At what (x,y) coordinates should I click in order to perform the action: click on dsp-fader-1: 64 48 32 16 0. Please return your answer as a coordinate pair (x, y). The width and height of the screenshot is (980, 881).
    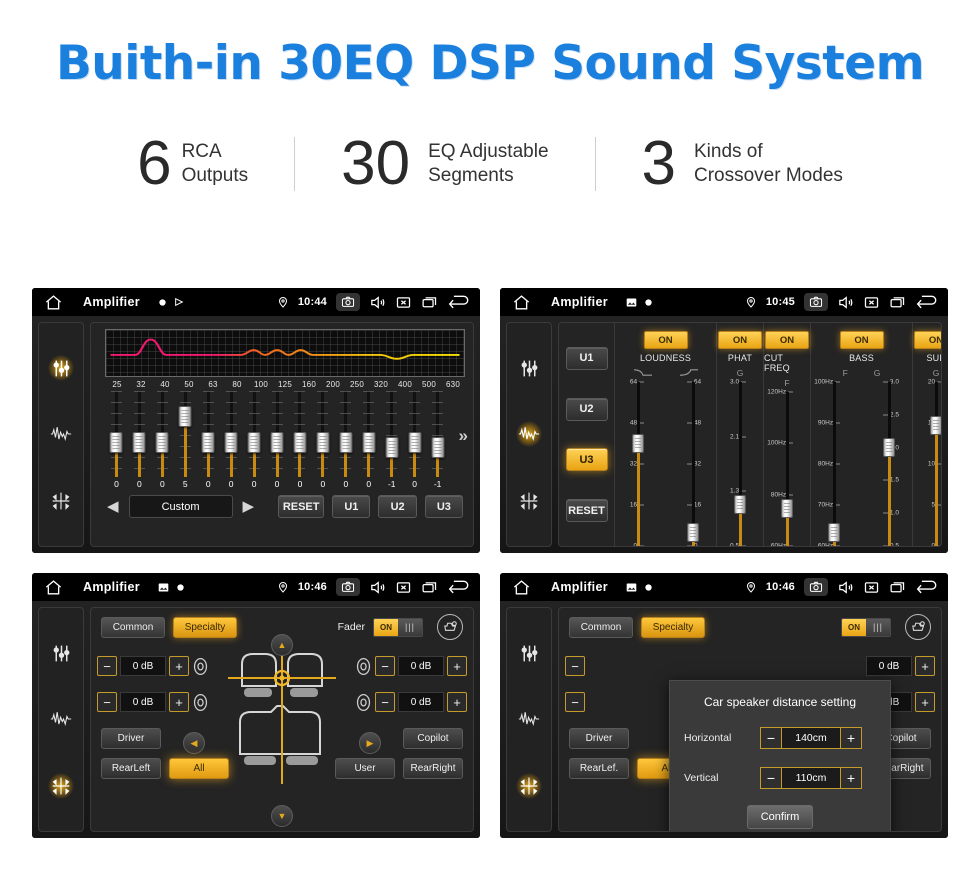
    Looking at the image, I should click on (638, 462).